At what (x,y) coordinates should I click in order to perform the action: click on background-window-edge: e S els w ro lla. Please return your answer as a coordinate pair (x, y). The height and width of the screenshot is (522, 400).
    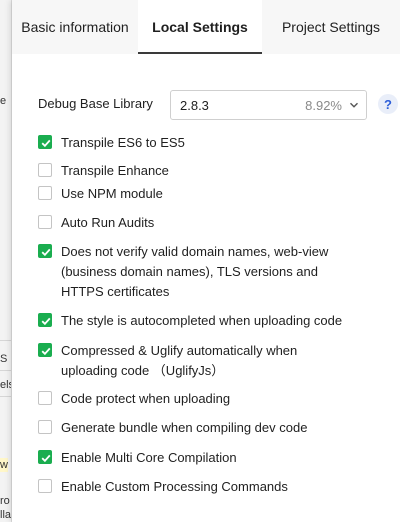
    Looking at the image, I should click on (6, 261).